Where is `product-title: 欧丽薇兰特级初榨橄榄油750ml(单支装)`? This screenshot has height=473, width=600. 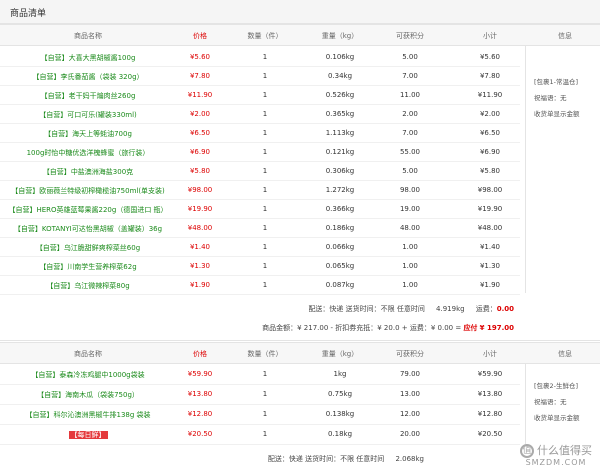 product-title: 欧丽薇兰特级初榨橄榄油750ml(单支装) is located at coordinates (102, 191).